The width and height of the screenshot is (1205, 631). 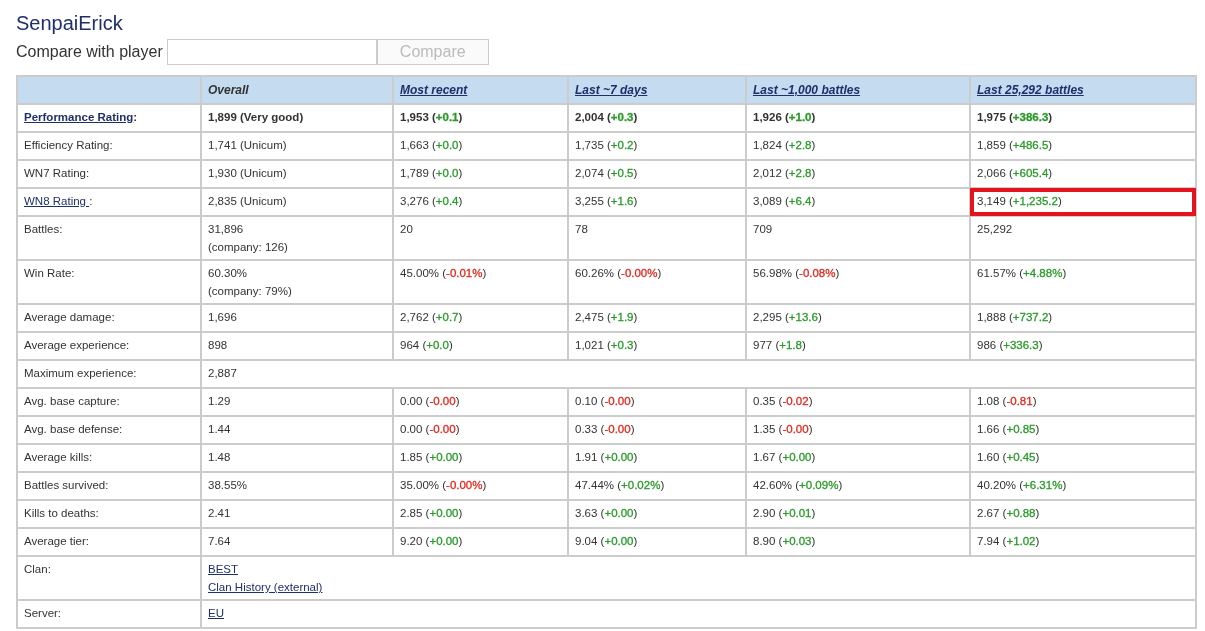 I want to click on stat-value: 709, so click(x=763, y=229).